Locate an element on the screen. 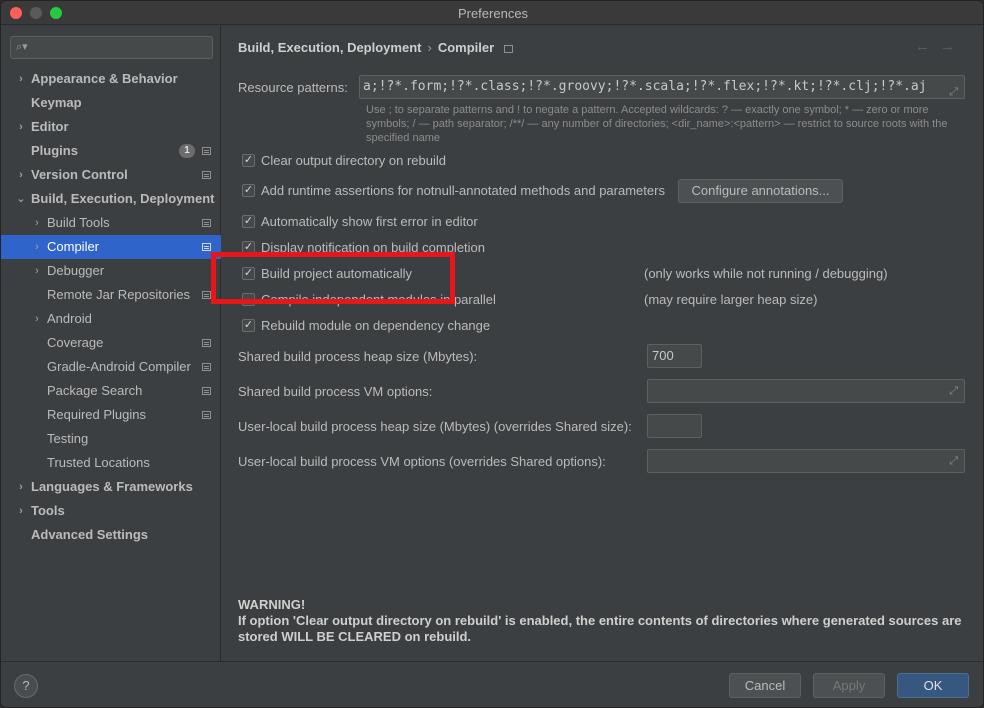 The width and height of the screenshot is (984, 708). title-bar: Preferences is located at coordinates (492, 13).